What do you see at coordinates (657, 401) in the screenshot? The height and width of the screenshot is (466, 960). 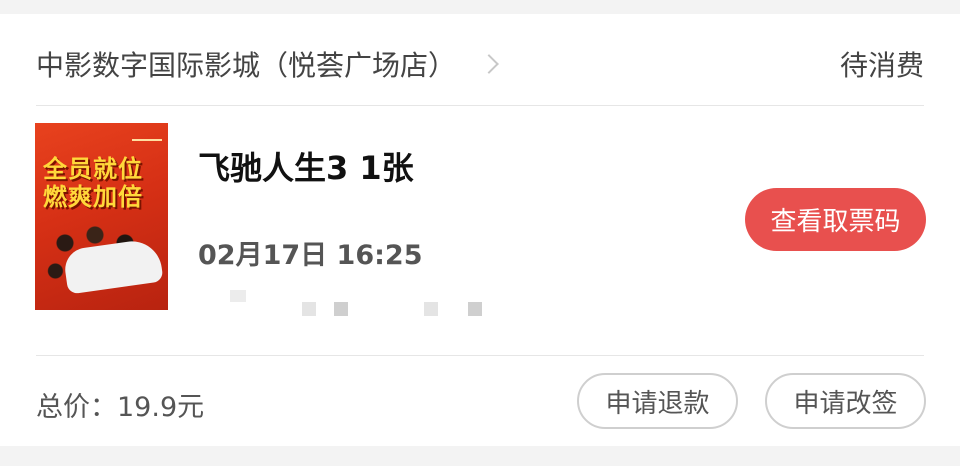 I see `refund-button: 申请退款` at bounding box center [657, 401].